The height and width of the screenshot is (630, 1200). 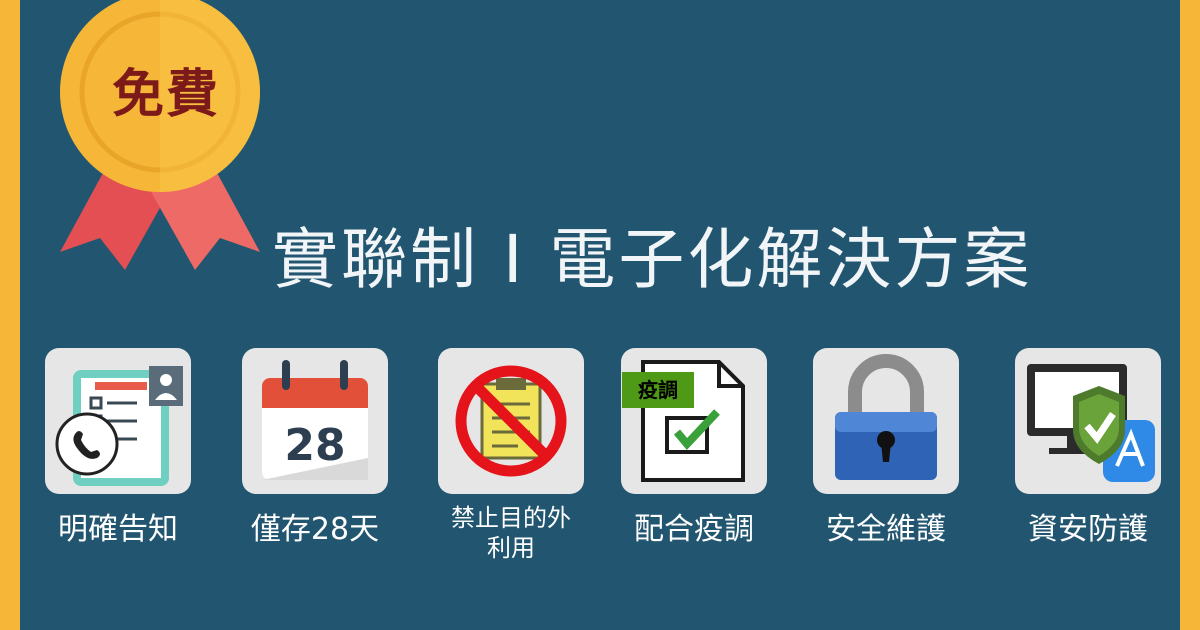 I want to click on feature-tile-notice, so click(x=118, y=421).